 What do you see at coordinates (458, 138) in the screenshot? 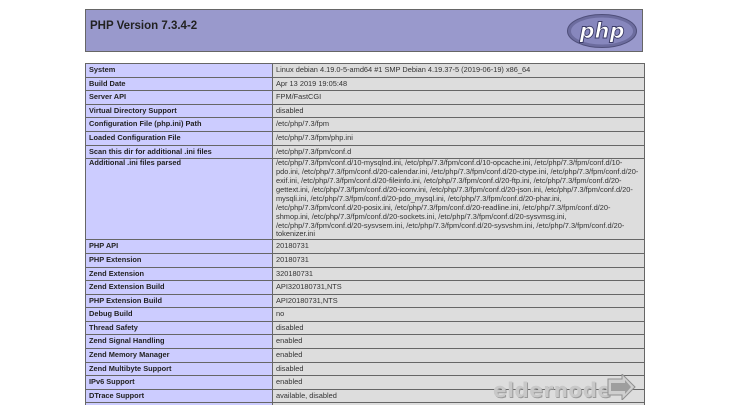
I see `config-value: /etc/php/7.3/fpm/php.ini` at bounding box center [458, 138].